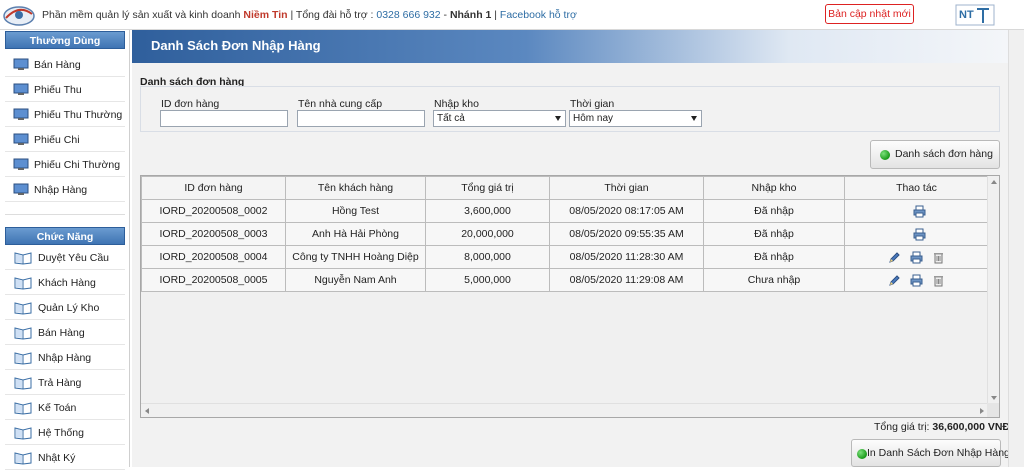 This screenshot has height=470, width=1024. Describe the element at coordinates (994, 398) in the screenshot. I see `scroll-down-icon` at that location.